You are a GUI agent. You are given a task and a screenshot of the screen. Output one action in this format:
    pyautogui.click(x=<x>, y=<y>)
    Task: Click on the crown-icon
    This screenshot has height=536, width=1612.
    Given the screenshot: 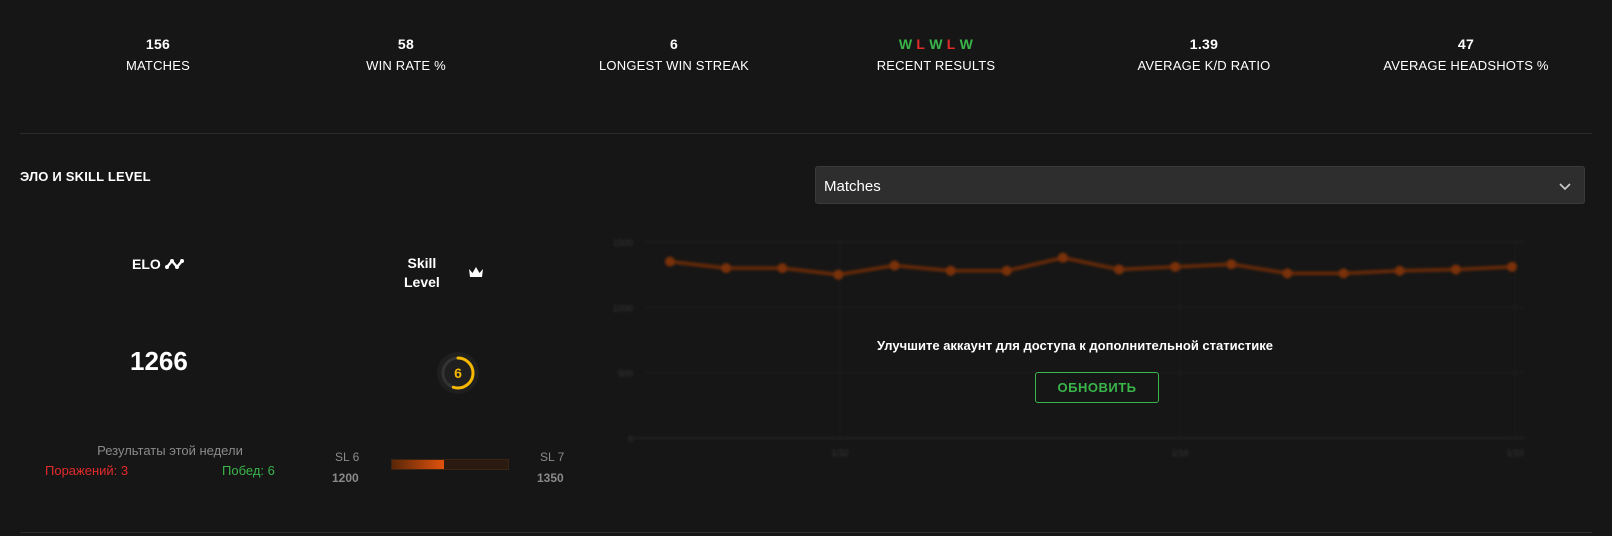 What is the action you would take?
    pyautogui.click(x=476, y=272)
    